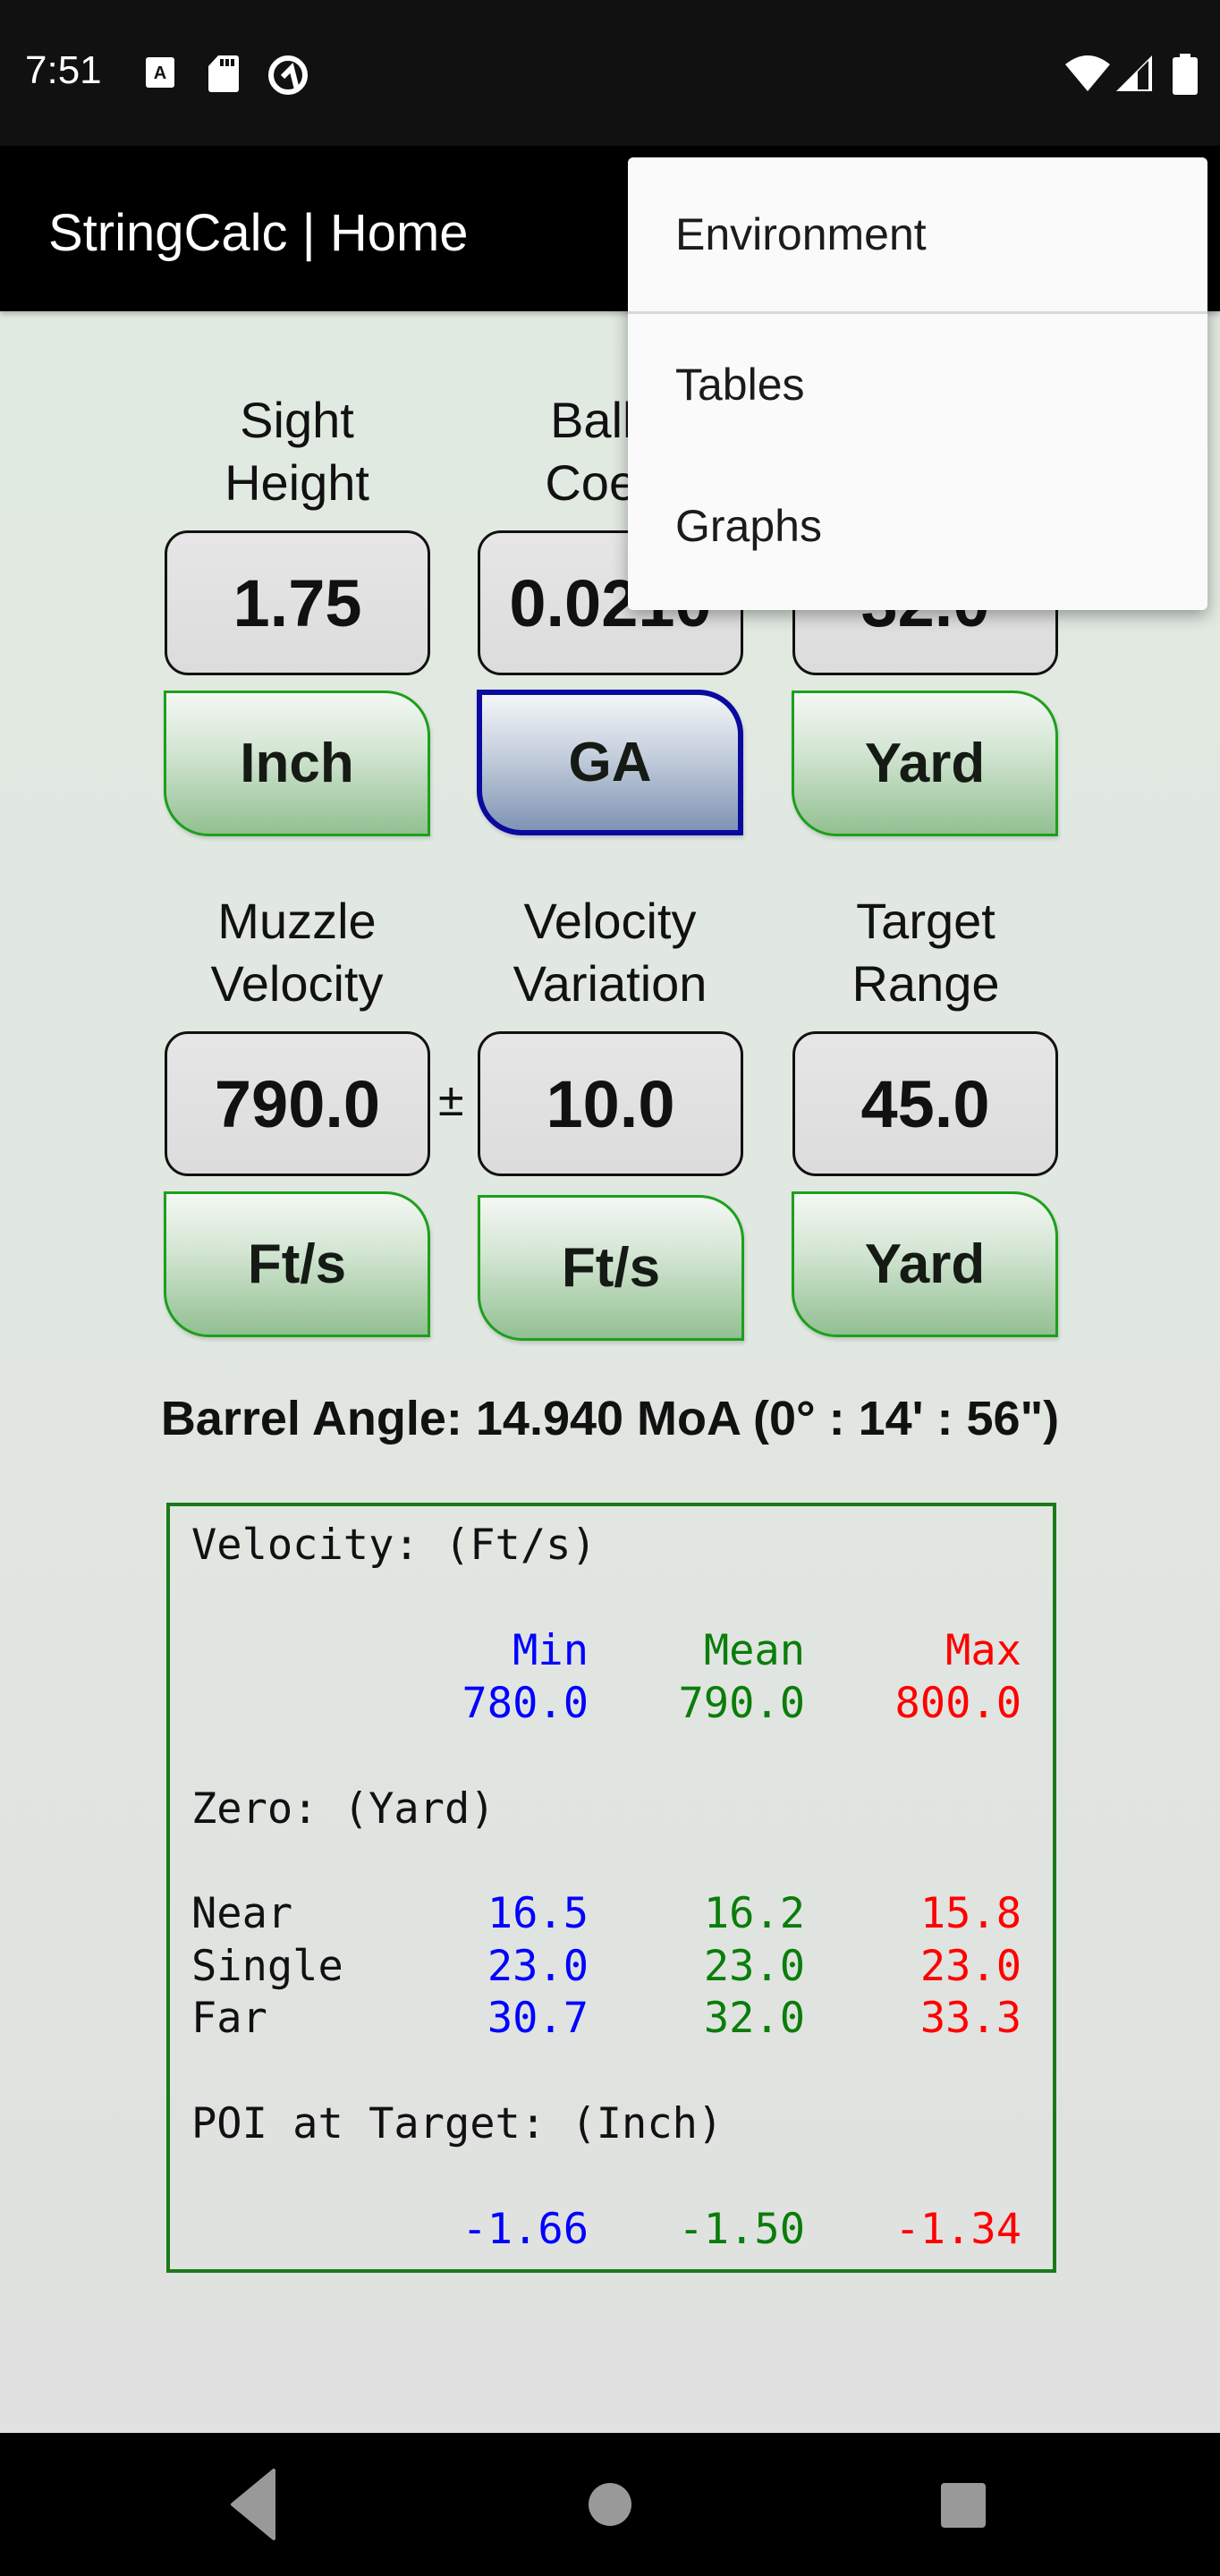 Image resolution: width=1220 pixels, height=2576 pixels. What do you see at coordinates (297, 921) in the screenshot?
I see `label-line: Muzzle` at bounding box center [297, 921].